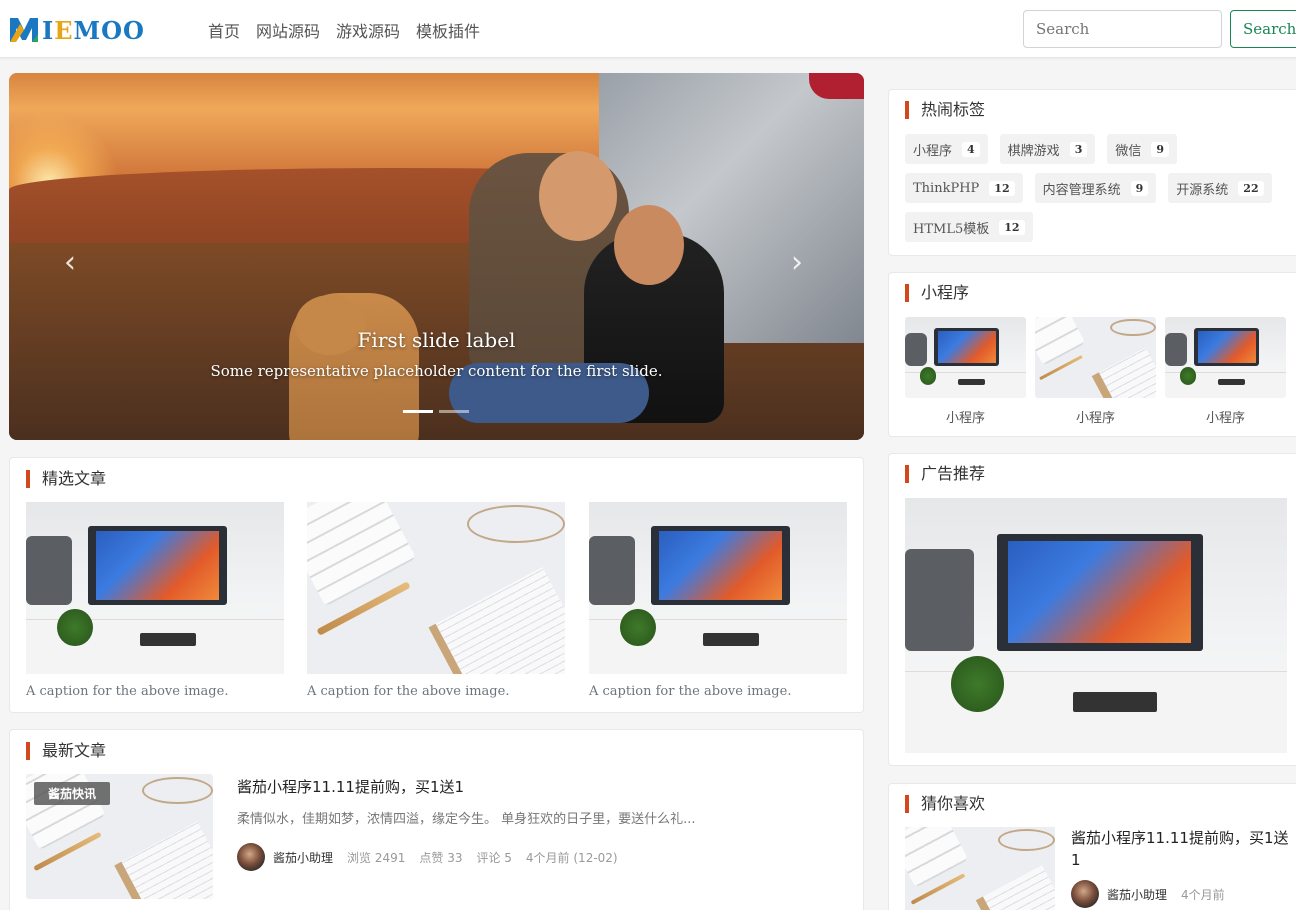 Image resolution: width=1296 pixels, height=910 pixels. Describe the element at coordinates (945, 804) in the screenshot. I see `guess-title: 猜你喜欢` at that location.